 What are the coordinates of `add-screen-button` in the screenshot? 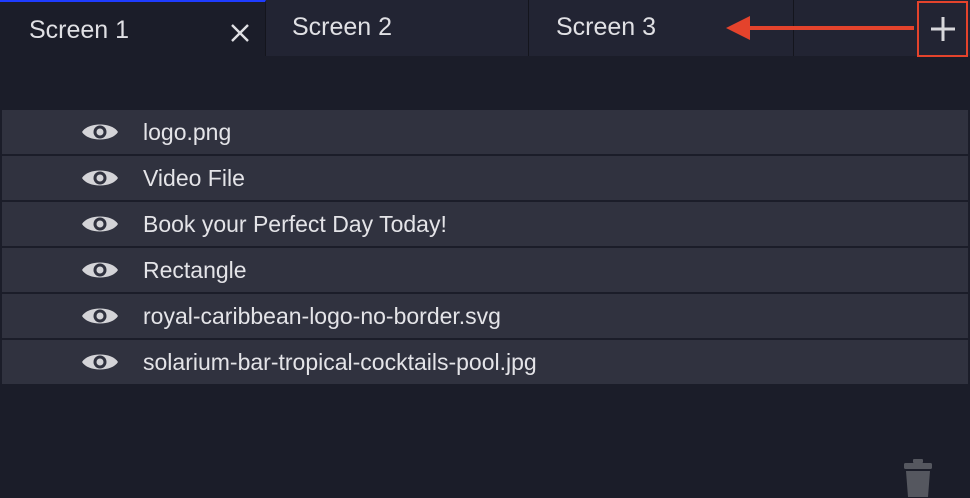 It's located at (942, 29).